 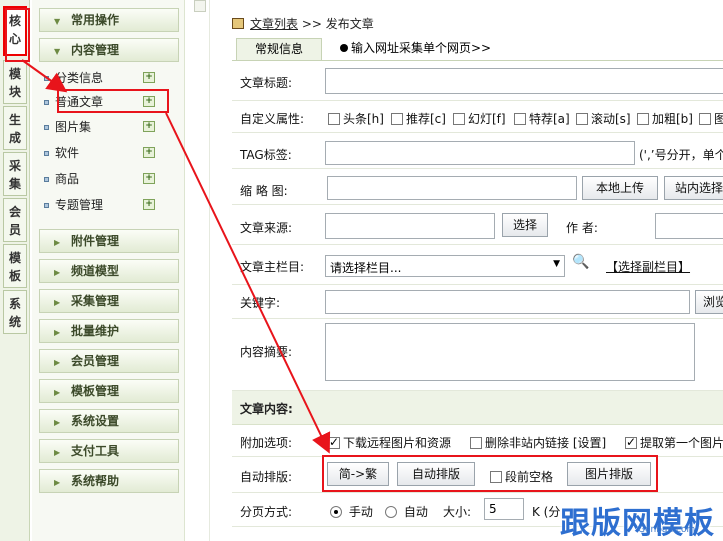 What do you see at coordinates (538, 442) in the screenshot?
I see `extra-remove-links: 删除非站内链接 [设置]` at bounding box center [538, 442].